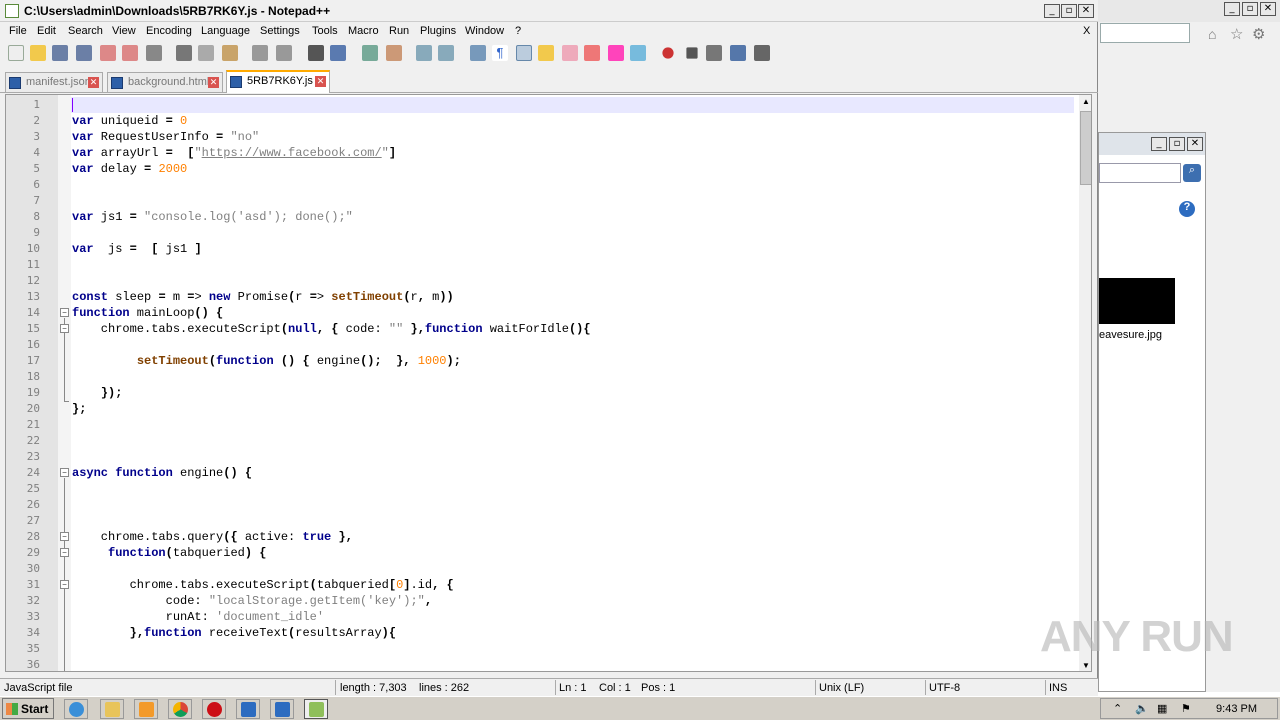 The height and width of the screenshot is (720, 1280). I want to click on code-line: chrome.tabs.query({ active: true },, so click(212, 537).